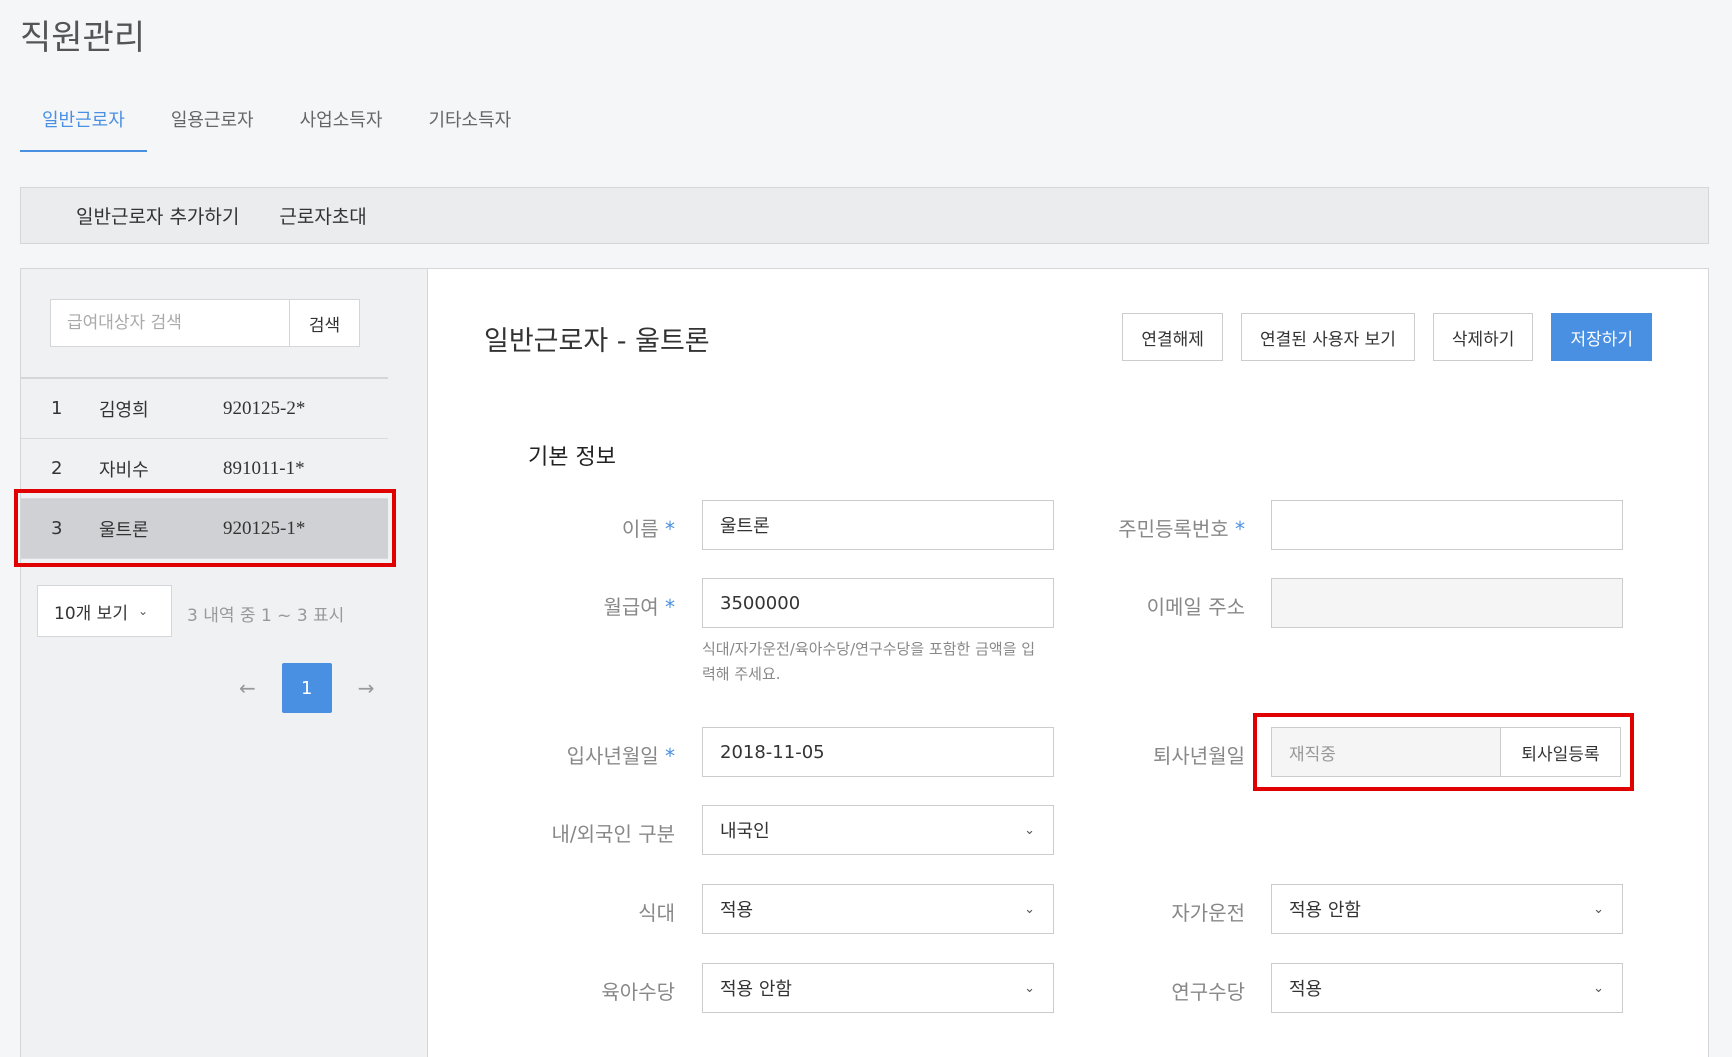  Describe the element at coordinates (1208, 913) in the screenshot. I see `car-label: 자가운전` at that location.